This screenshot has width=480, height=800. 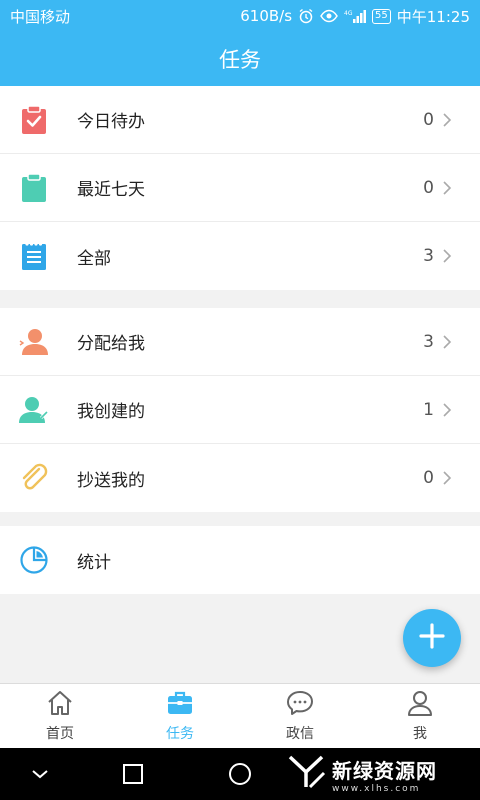 I want to click on watermark: 新绿资源网 www.xlhs.com, so click(x=362, y=774).